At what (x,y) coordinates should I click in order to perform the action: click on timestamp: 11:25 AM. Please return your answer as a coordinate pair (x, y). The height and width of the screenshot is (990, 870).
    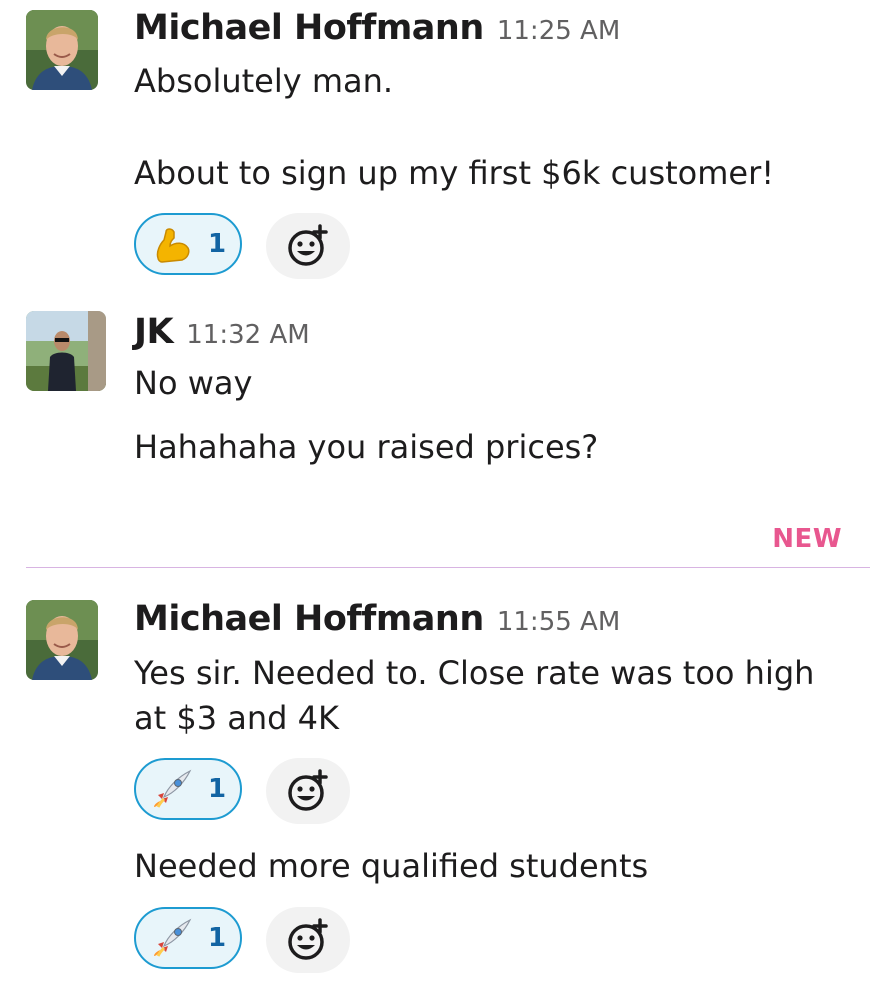
    Looking at the image, I should click on (558, 31).